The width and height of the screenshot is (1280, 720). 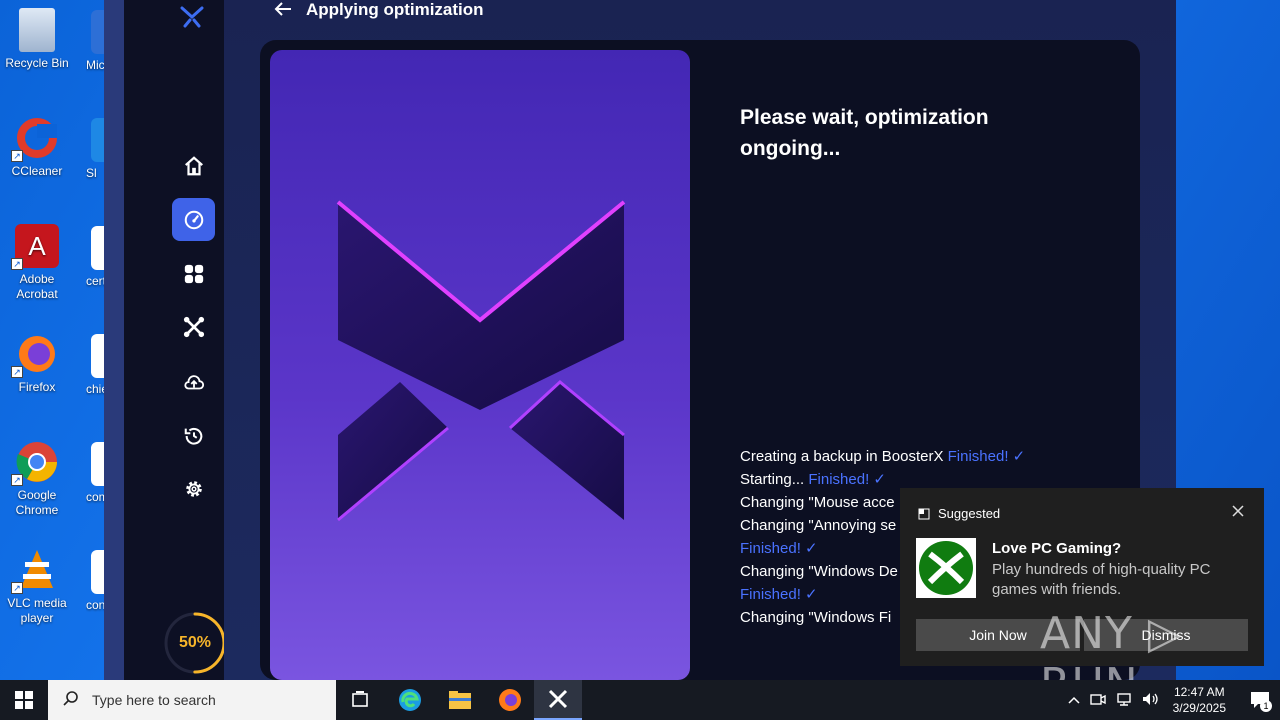 I want to click on sidebar-item-apps, so click(x=193, y=273).